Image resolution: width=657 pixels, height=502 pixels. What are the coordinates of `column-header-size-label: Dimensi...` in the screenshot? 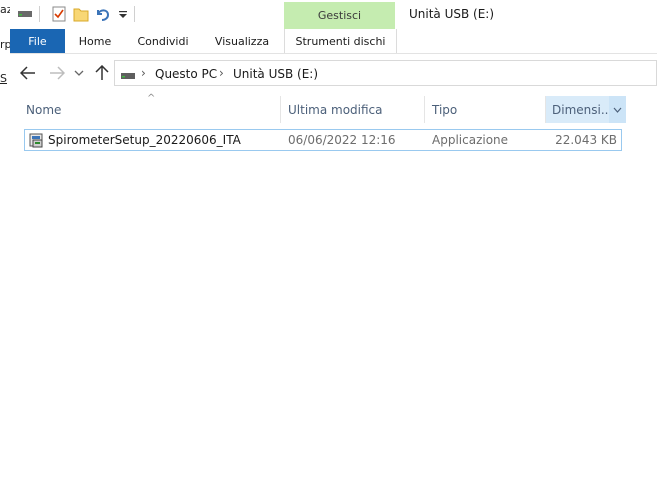 It's located at (582, 109).